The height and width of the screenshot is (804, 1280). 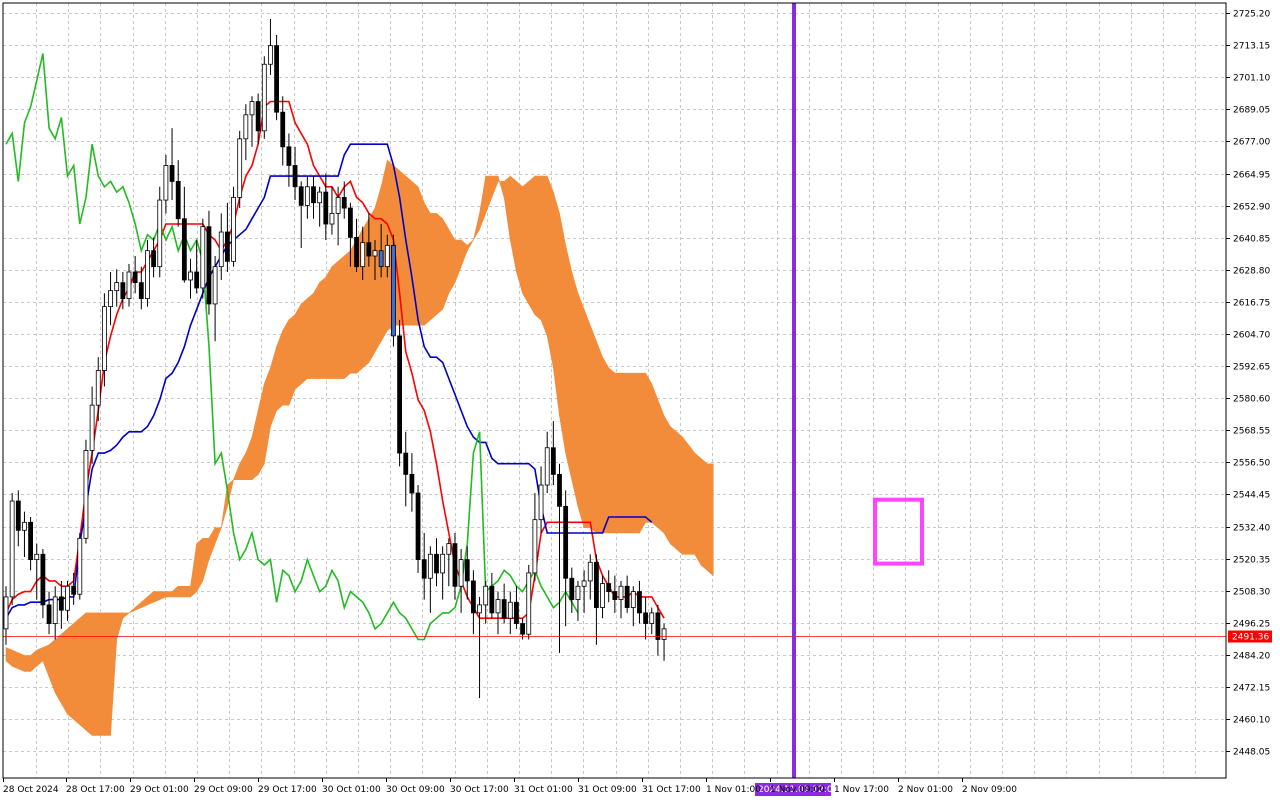 What do you see at coordinates (861, 790) in the screenshot?
I see `x-tick-label: 1 Nov 17:00` at bounding box center [861, 790].